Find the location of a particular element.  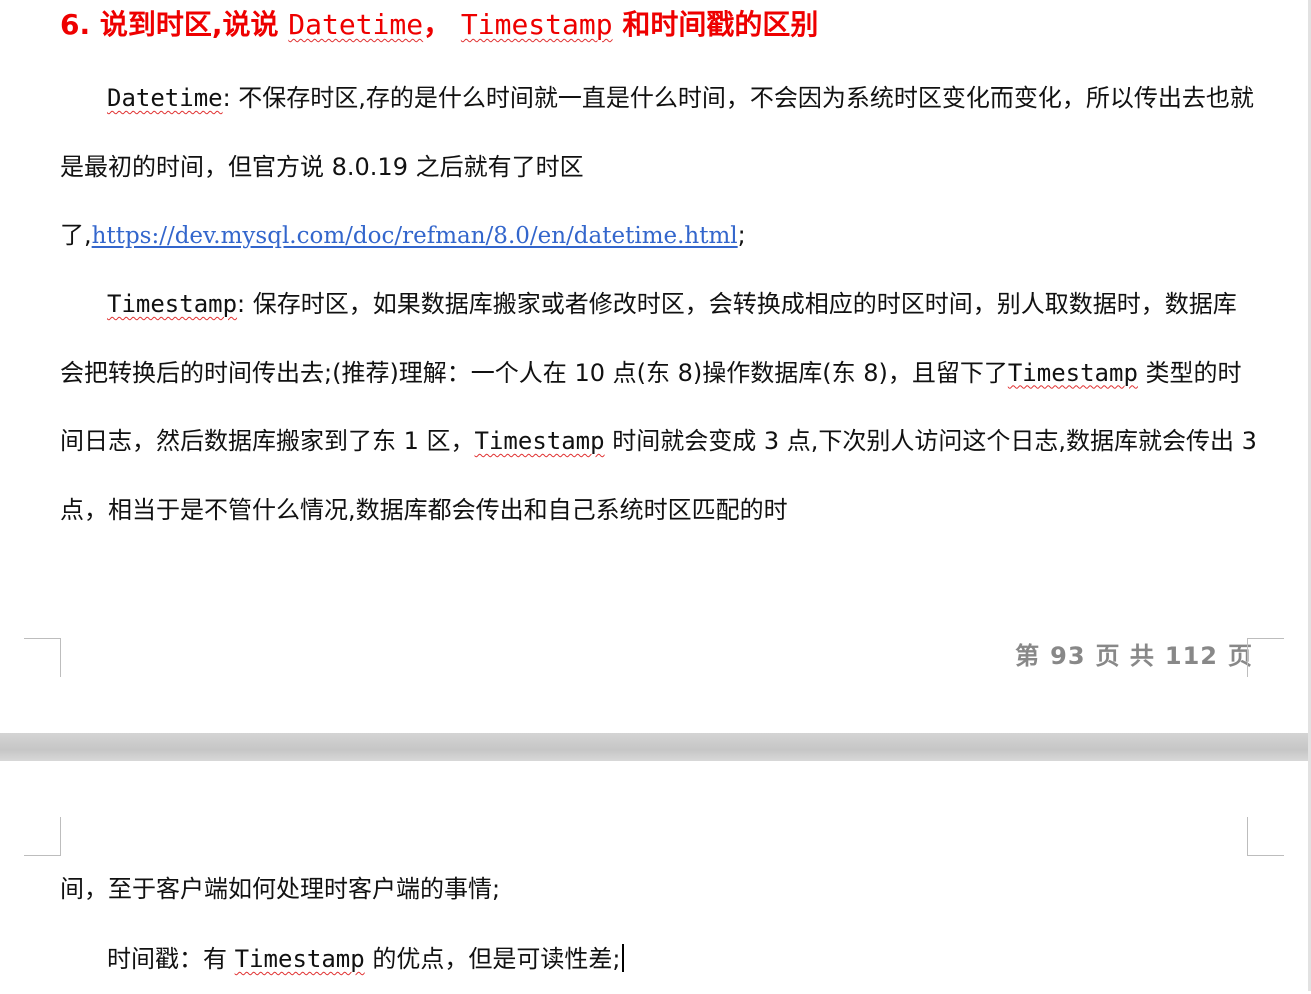

corner-mark-top-left is located at coordinates (42, 836).